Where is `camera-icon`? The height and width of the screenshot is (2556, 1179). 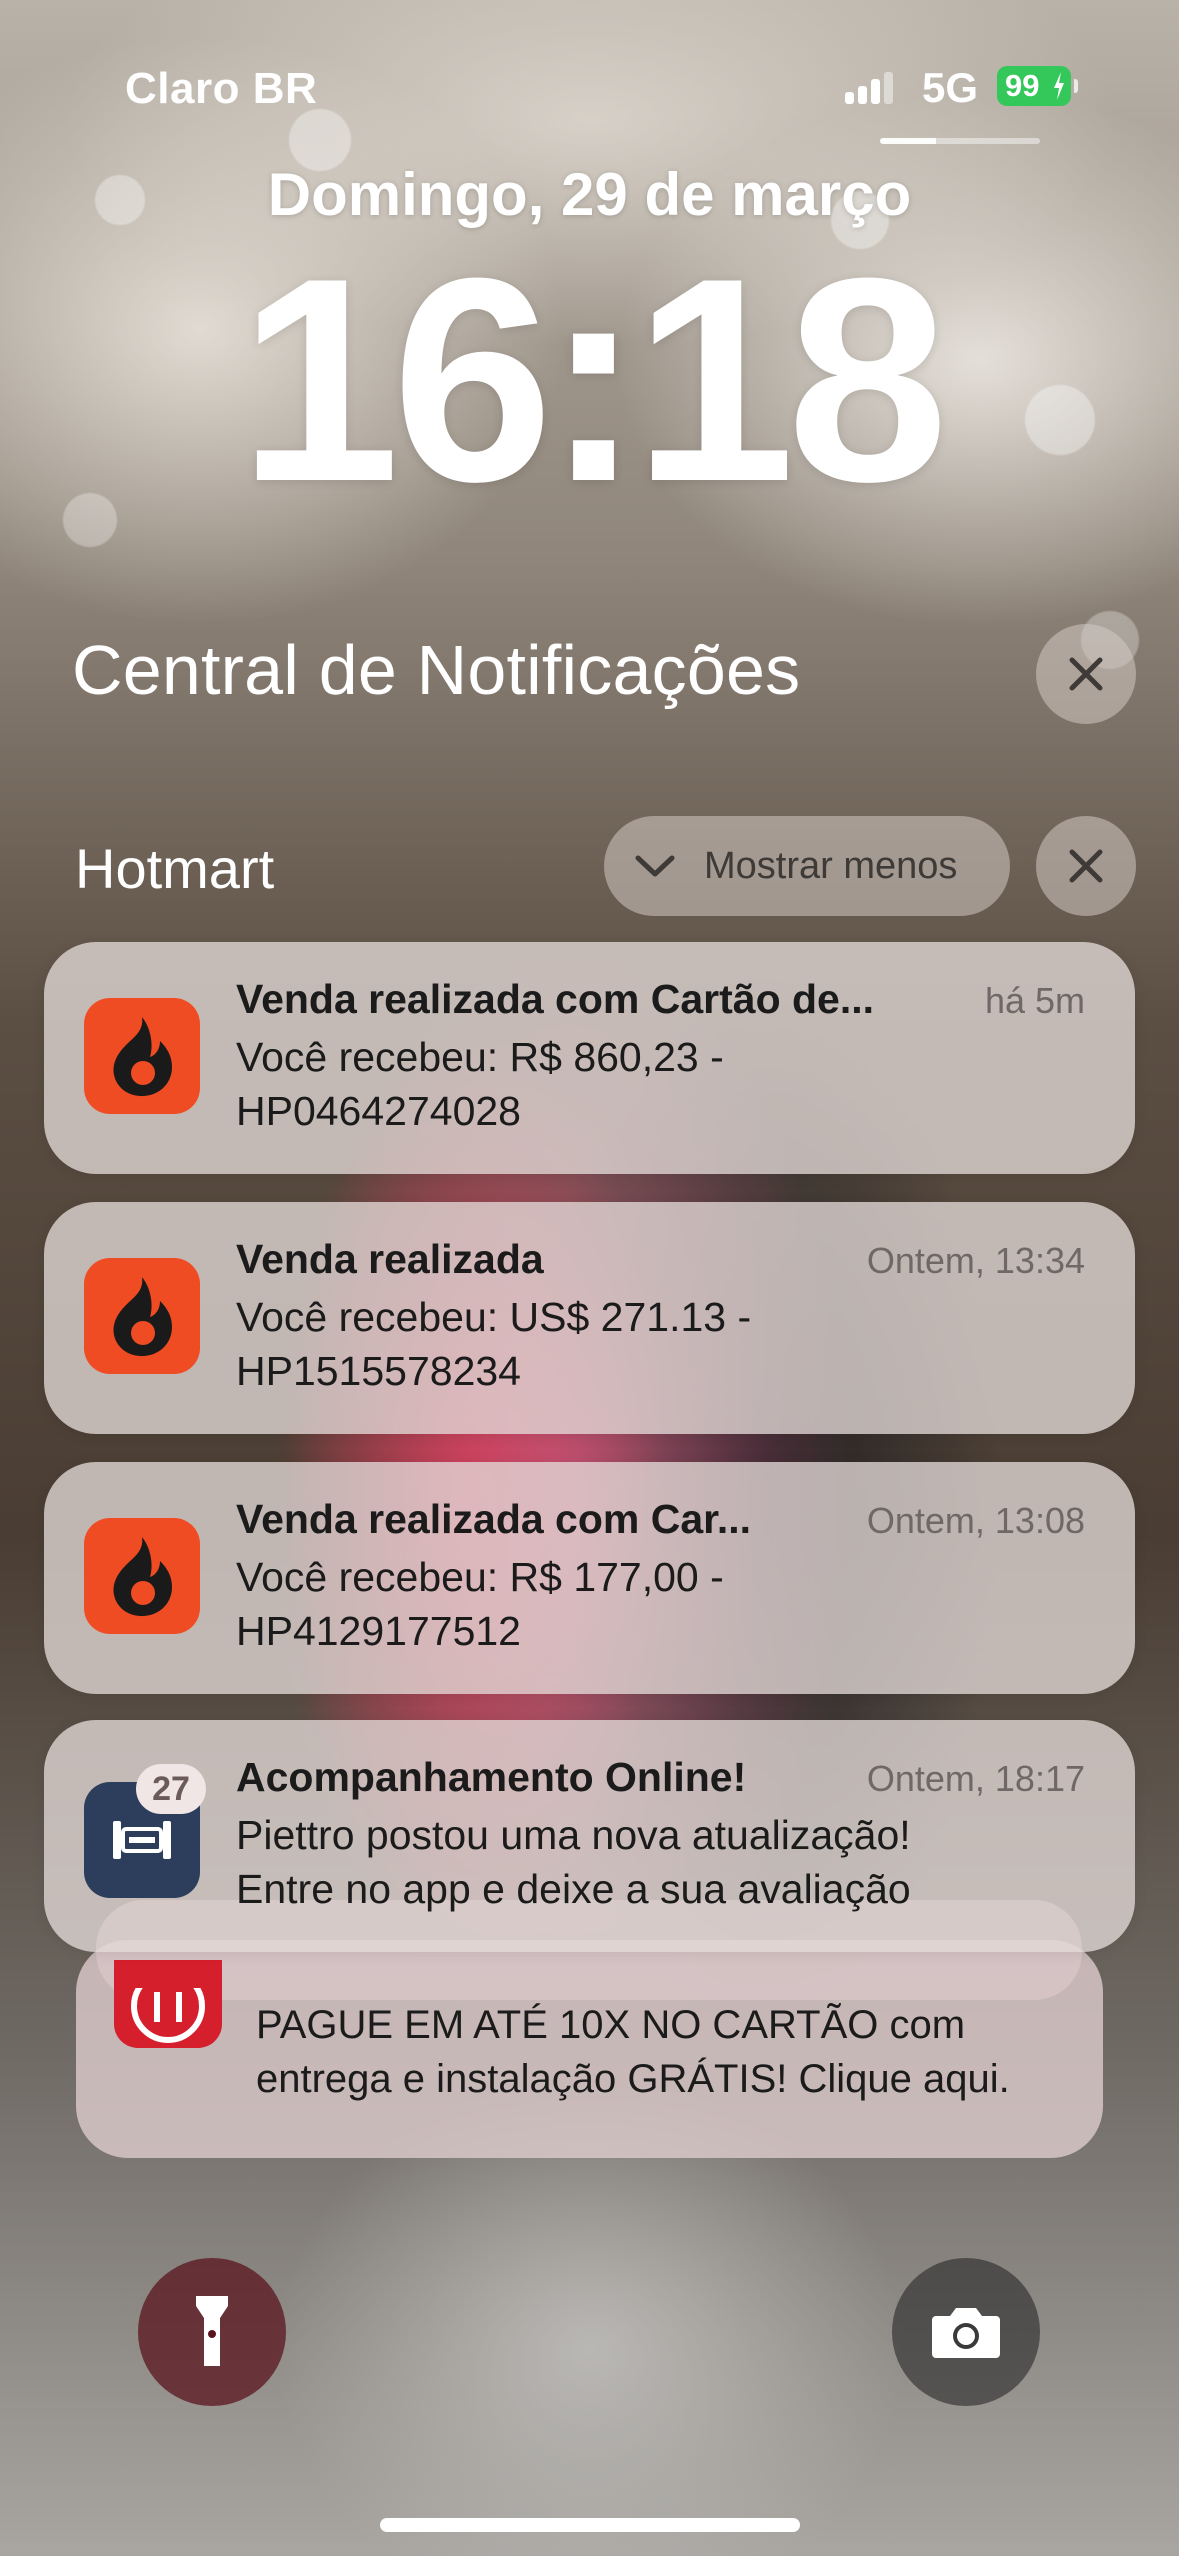
camera-icon is located at coordinates (966, 2333).